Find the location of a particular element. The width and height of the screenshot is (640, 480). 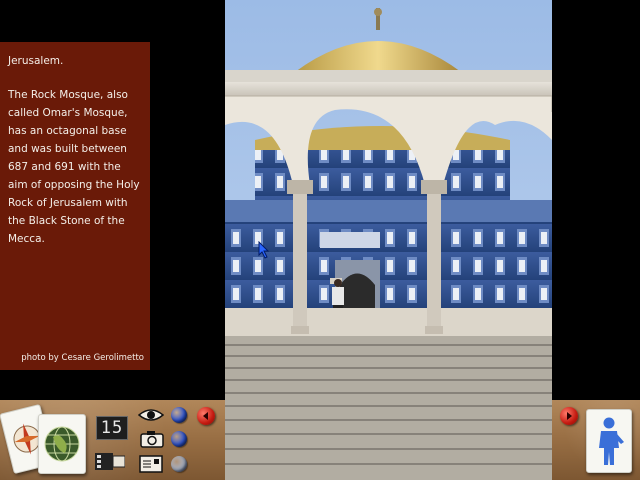

photo-credit: photo by Cesare Gerolimetto is located at coordinates (82, 358).